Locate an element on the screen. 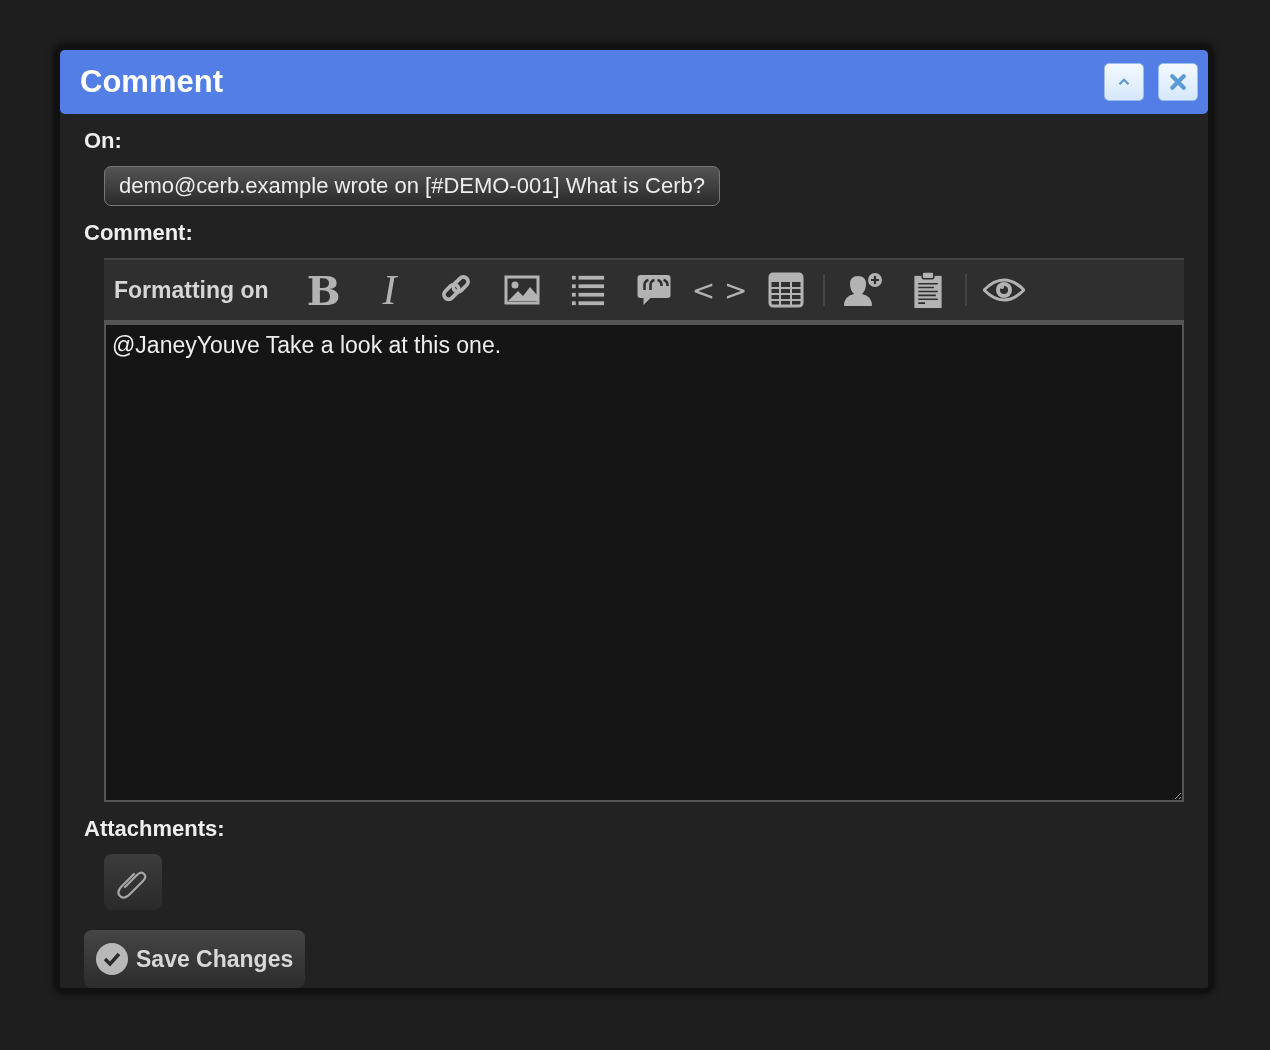  attach-button is located at coordinates (133, 882).